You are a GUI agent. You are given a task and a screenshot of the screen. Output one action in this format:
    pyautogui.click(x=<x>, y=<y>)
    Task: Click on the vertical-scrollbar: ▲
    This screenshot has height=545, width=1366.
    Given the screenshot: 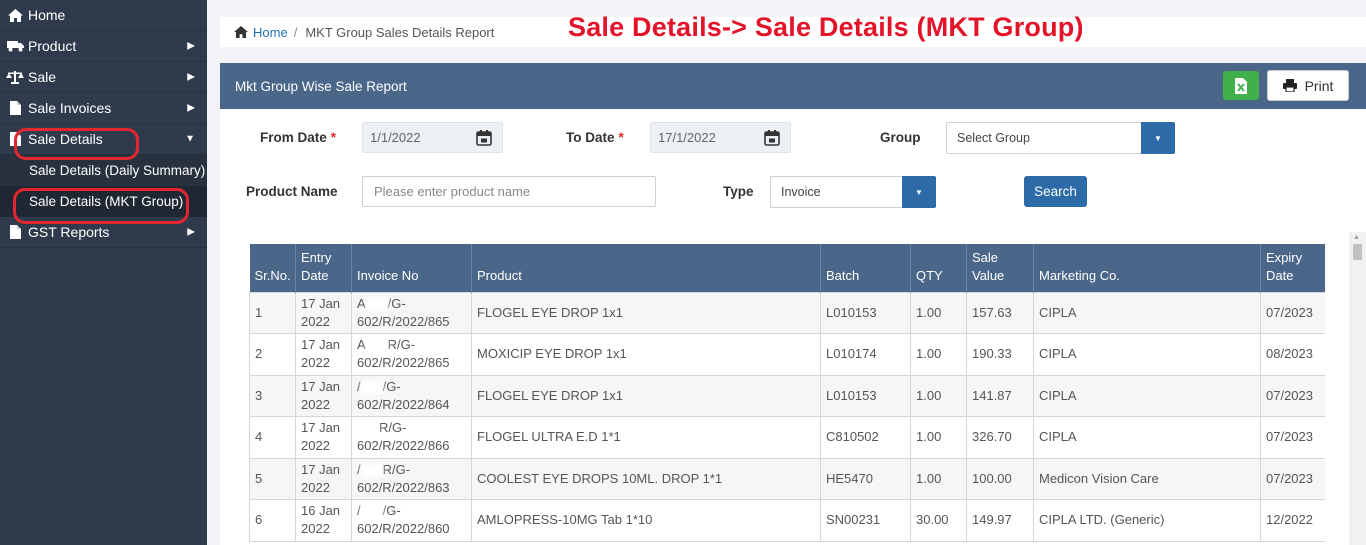 What is the action you would take?
    pyautogui.click(x=1357, y=388)
    